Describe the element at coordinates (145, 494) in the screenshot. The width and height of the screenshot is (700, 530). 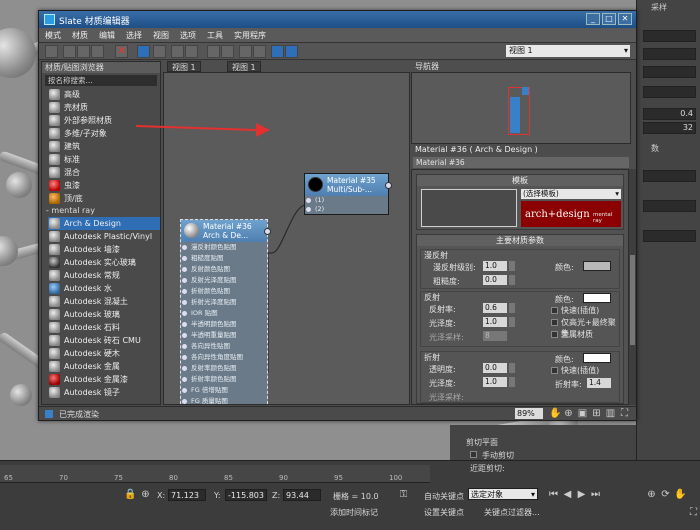
I see `transform-mode-icon: ⊕` at that location.